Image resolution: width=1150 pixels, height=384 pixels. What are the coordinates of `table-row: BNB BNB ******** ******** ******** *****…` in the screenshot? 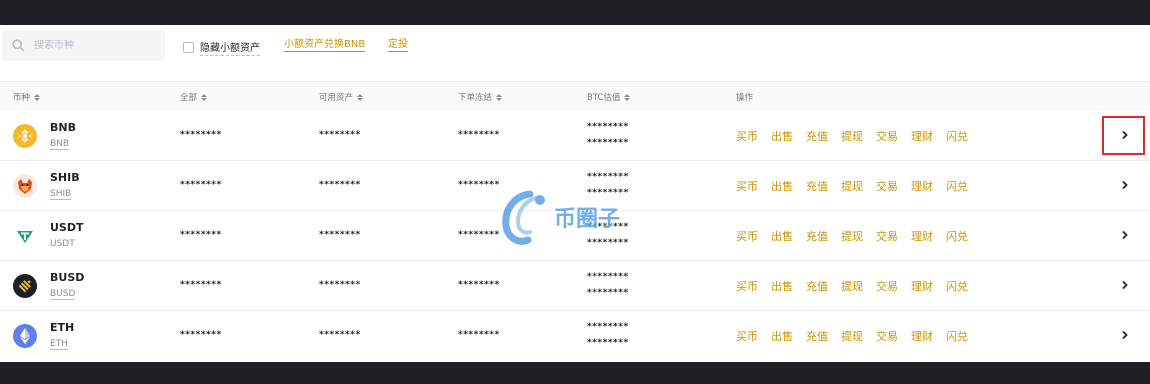 It's located at (575, 136).